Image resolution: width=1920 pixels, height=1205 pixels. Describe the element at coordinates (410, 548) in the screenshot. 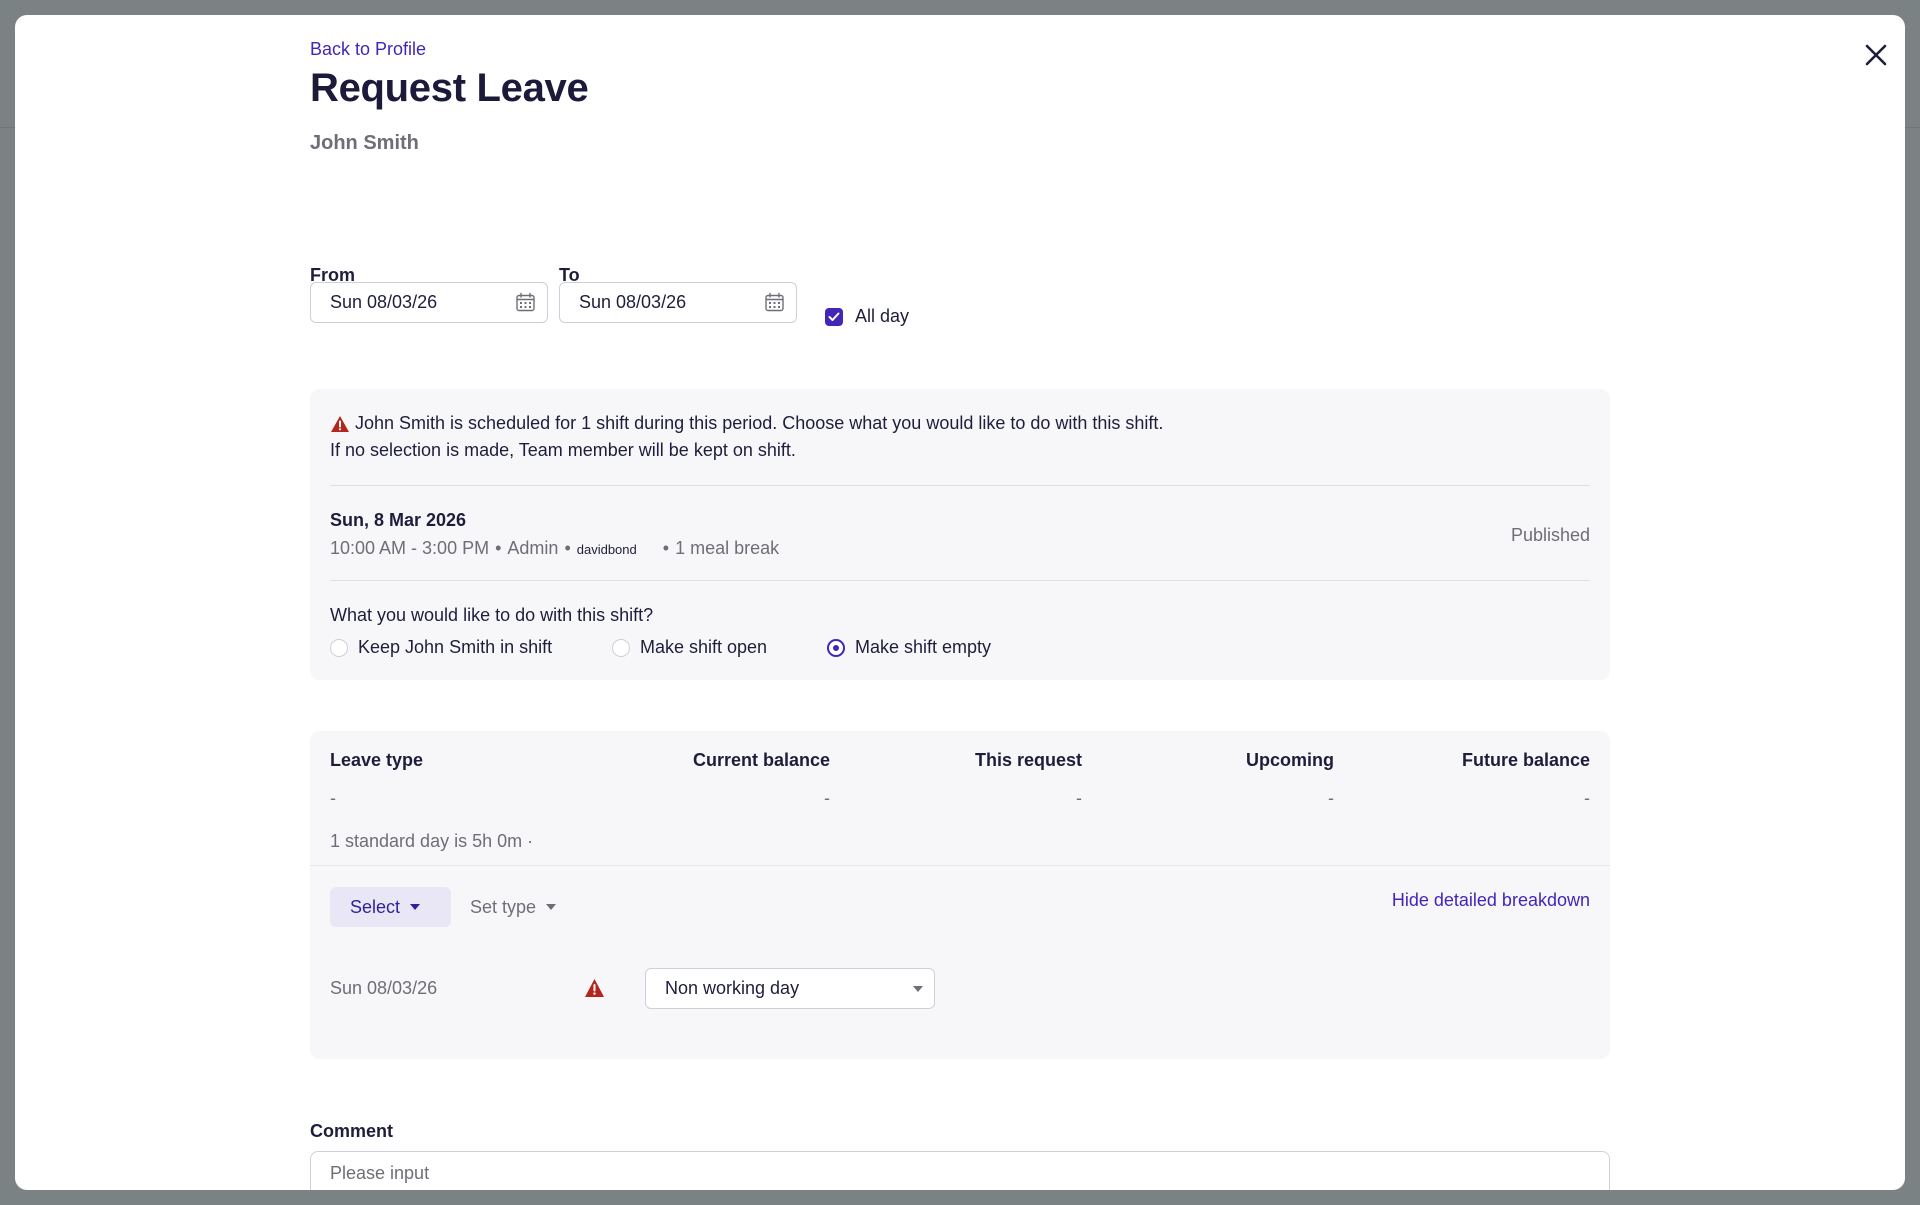

I see `shift-time: 10:00 AM - 3:00 PM` at that location.